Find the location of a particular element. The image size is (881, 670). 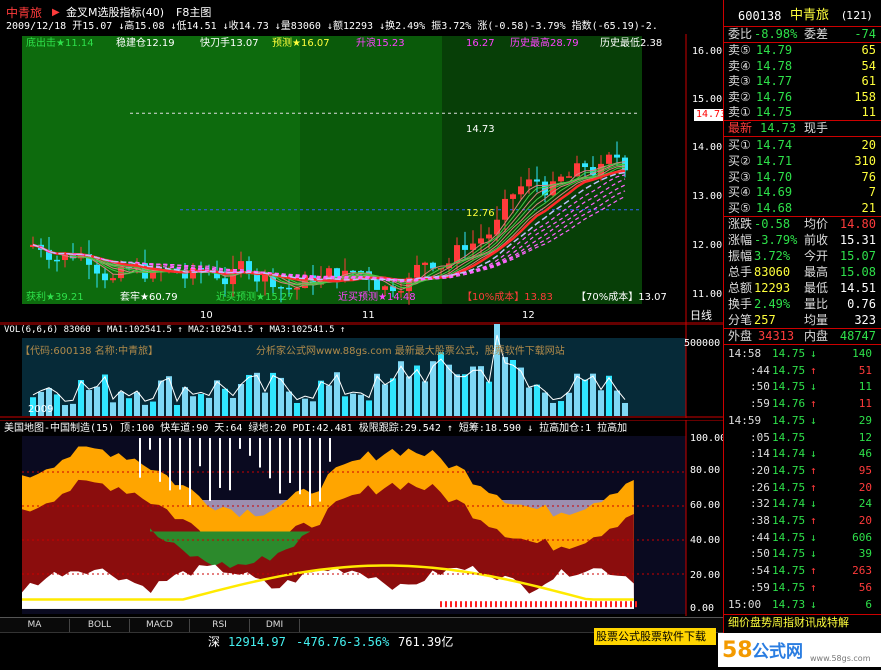

tab-boll: BOLL is located at coordinates (100, 625).